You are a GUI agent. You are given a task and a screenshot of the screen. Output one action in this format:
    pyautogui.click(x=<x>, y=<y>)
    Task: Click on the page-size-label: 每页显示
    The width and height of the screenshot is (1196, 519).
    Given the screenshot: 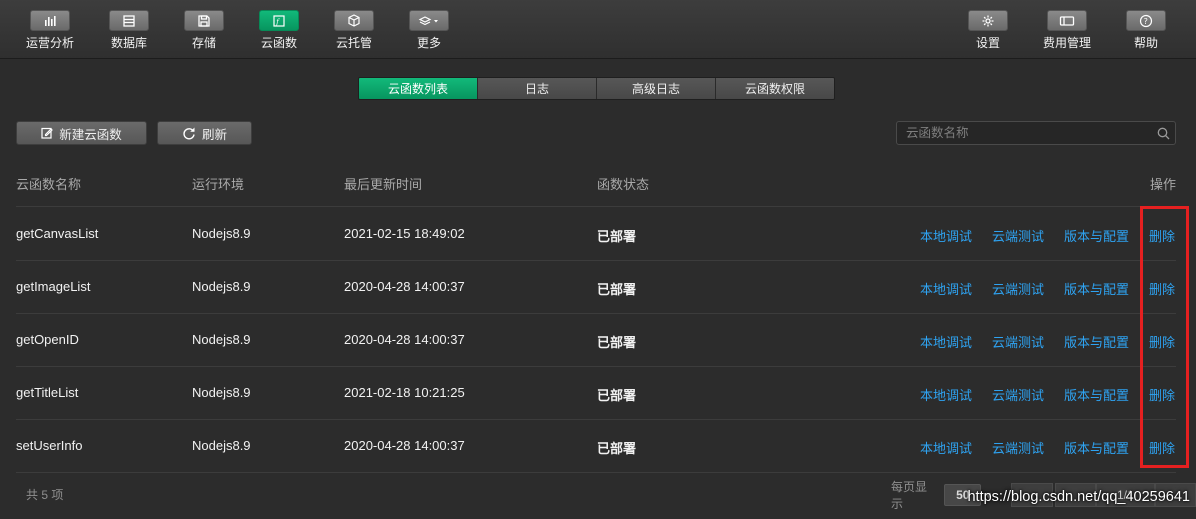 What is the action you would take?
    pyautogui.click(x=909, y=495)
    